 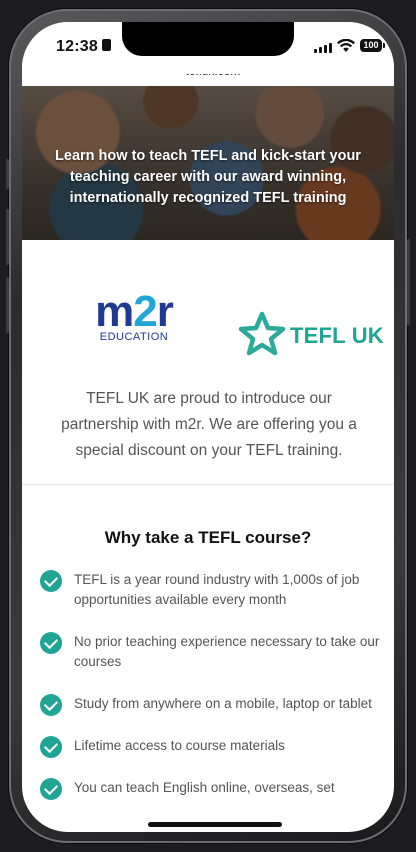 I want to click on cellular-signal-icon, so click(x=324, y=47).